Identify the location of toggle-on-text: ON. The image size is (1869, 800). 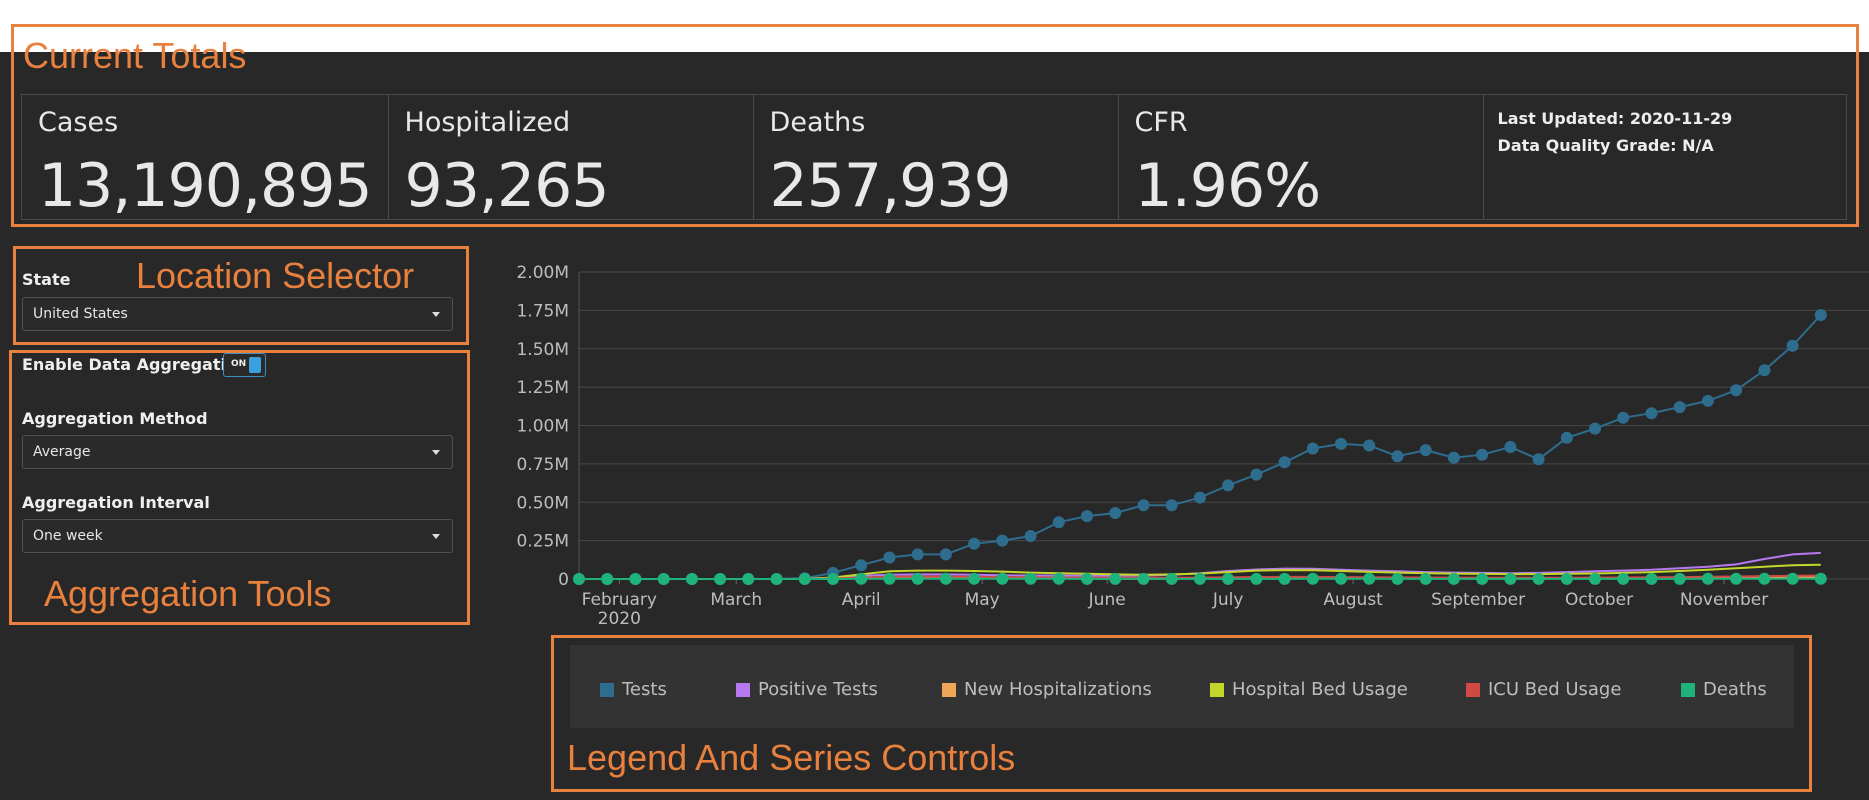
(239, 364).